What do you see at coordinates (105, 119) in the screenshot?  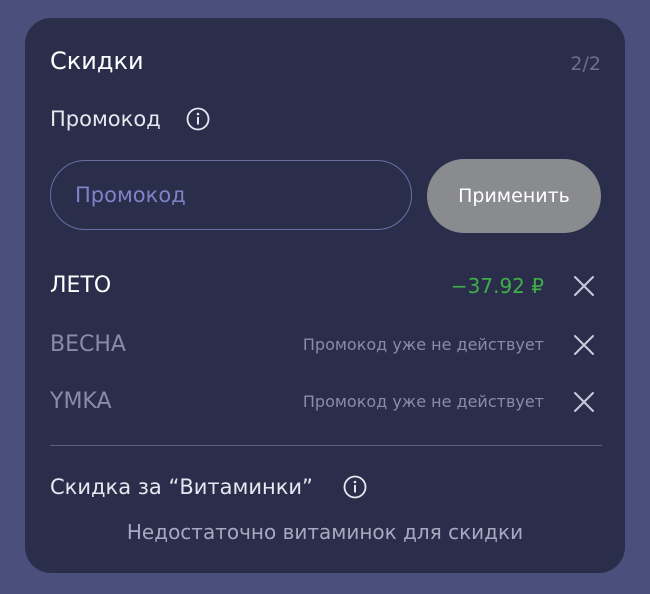 I see `promo-label: Промокод` at bounding box center [105, 119].